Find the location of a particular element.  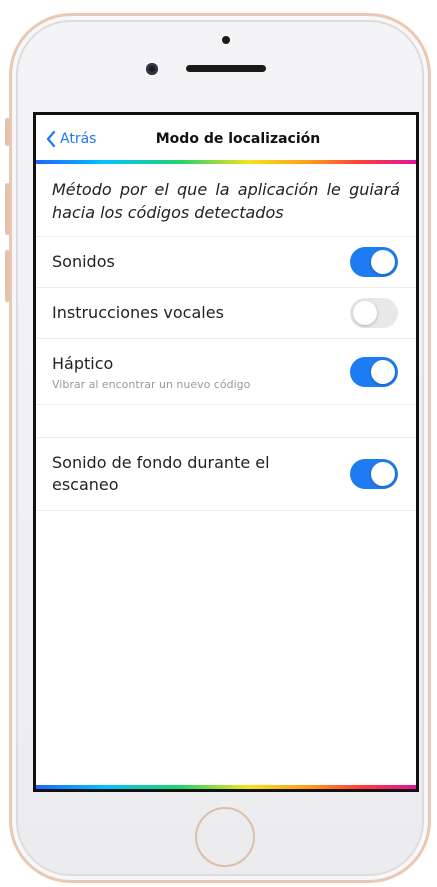

proximity-sensor is located at coordinates (226, 40).